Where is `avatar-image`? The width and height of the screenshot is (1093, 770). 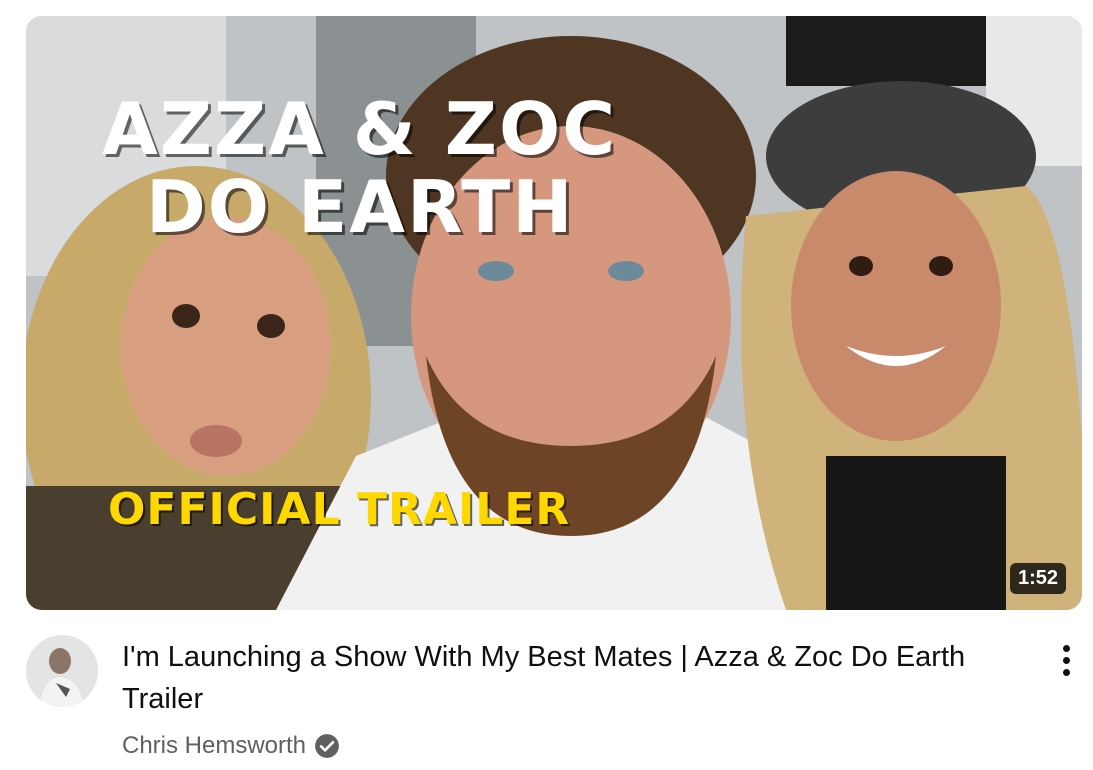 avatar-image is located at coordinates (62, 671).